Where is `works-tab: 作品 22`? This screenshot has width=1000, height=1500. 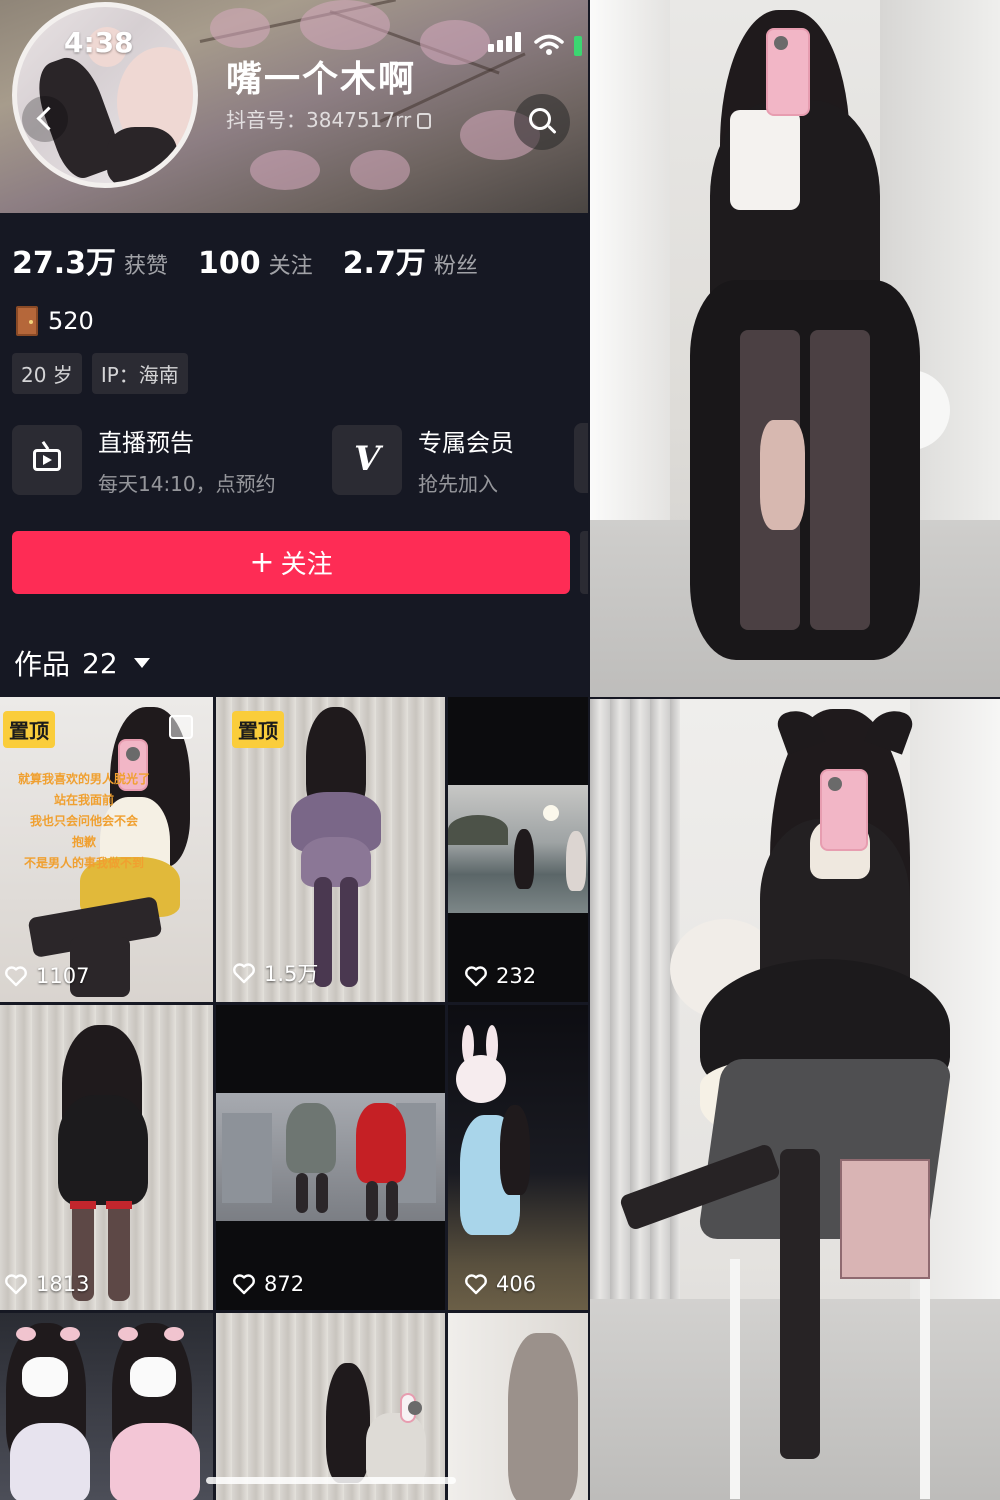
works-tab: 作品 22 is located at coordinates (82, 663).